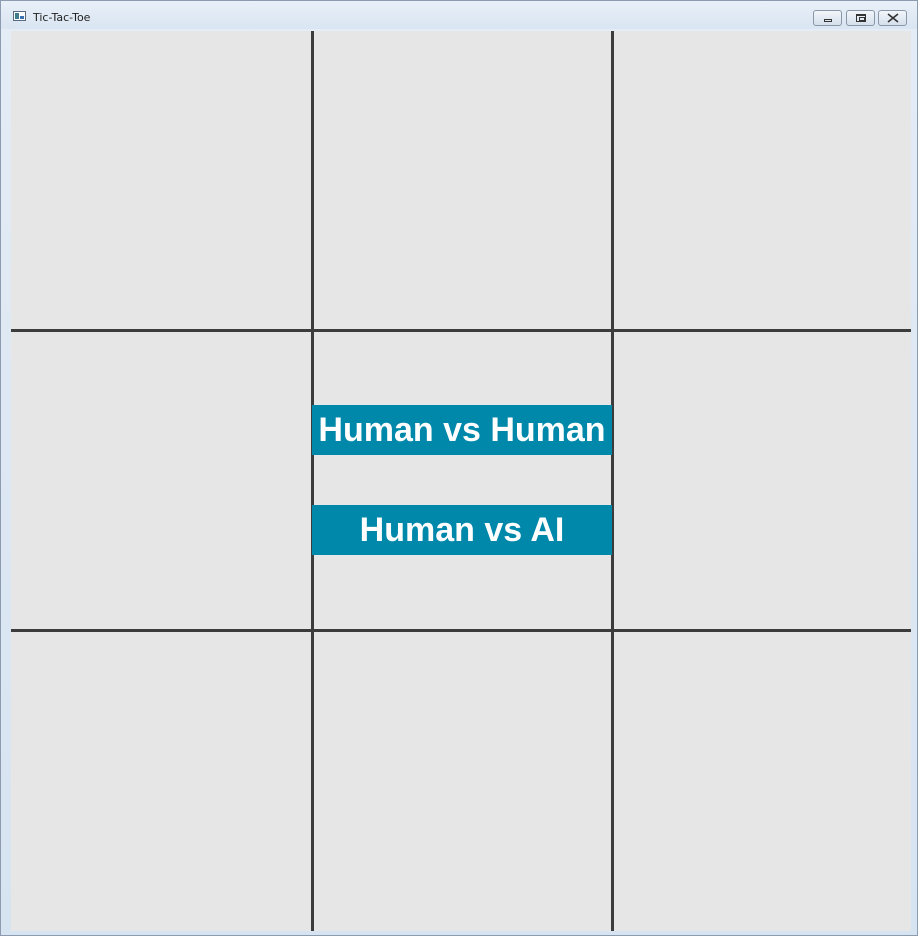 The image size is (918, 936). I want to click on close-icon, so click(893, 18).